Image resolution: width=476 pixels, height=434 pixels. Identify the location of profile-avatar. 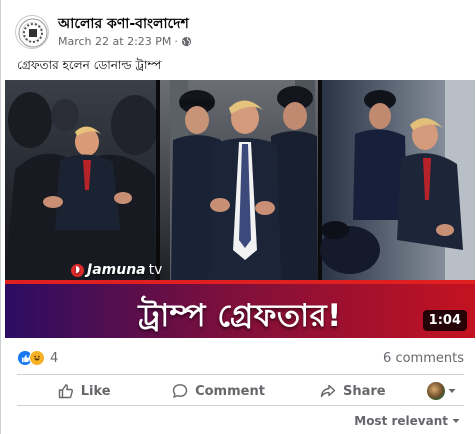
(436, 391).